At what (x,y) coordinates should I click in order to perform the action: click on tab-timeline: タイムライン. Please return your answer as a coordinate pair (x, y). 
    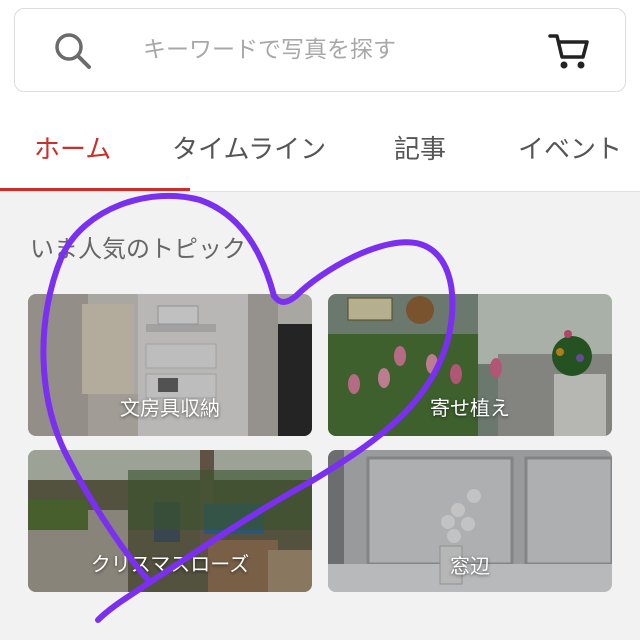
    Looking at the image, I should click on (249, 150).